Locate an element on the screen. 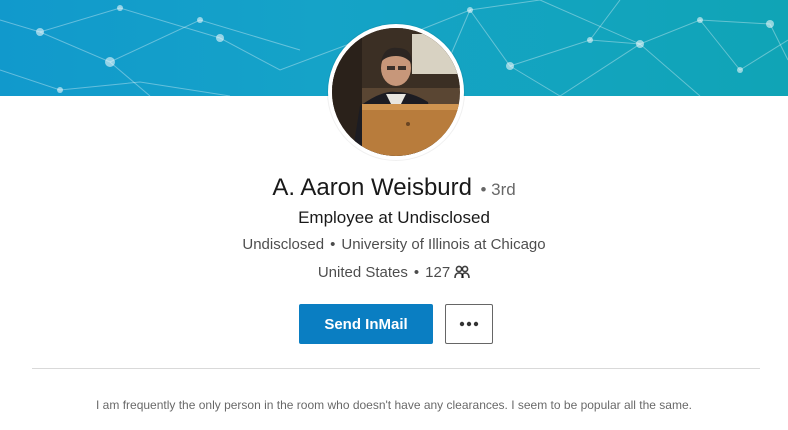  profile-photo-image is located at coordinates (396, 92).